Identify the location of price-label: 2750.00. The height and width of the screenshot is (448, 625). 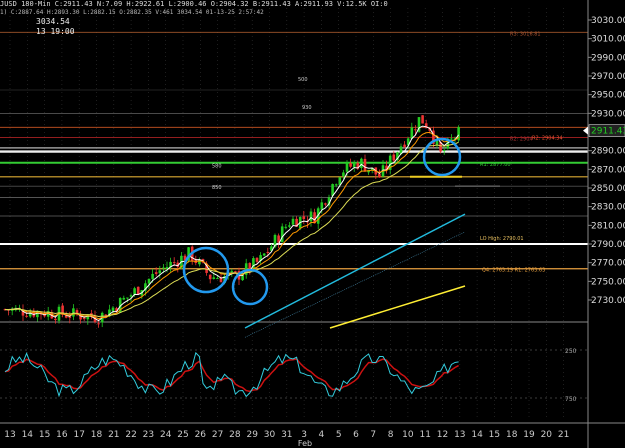
(608, 282).